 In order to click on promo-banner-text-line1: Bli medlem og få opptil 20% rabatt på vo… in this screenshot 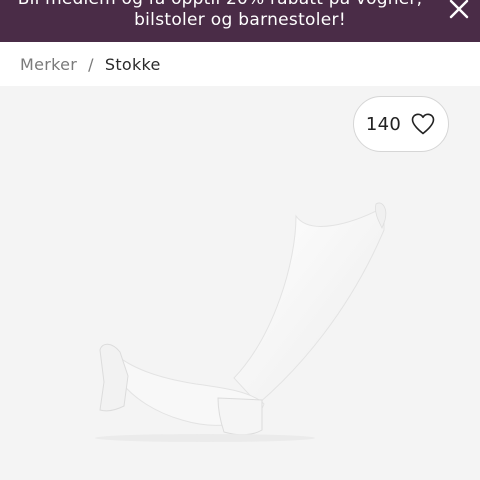, I will do `click(220, 4)`.